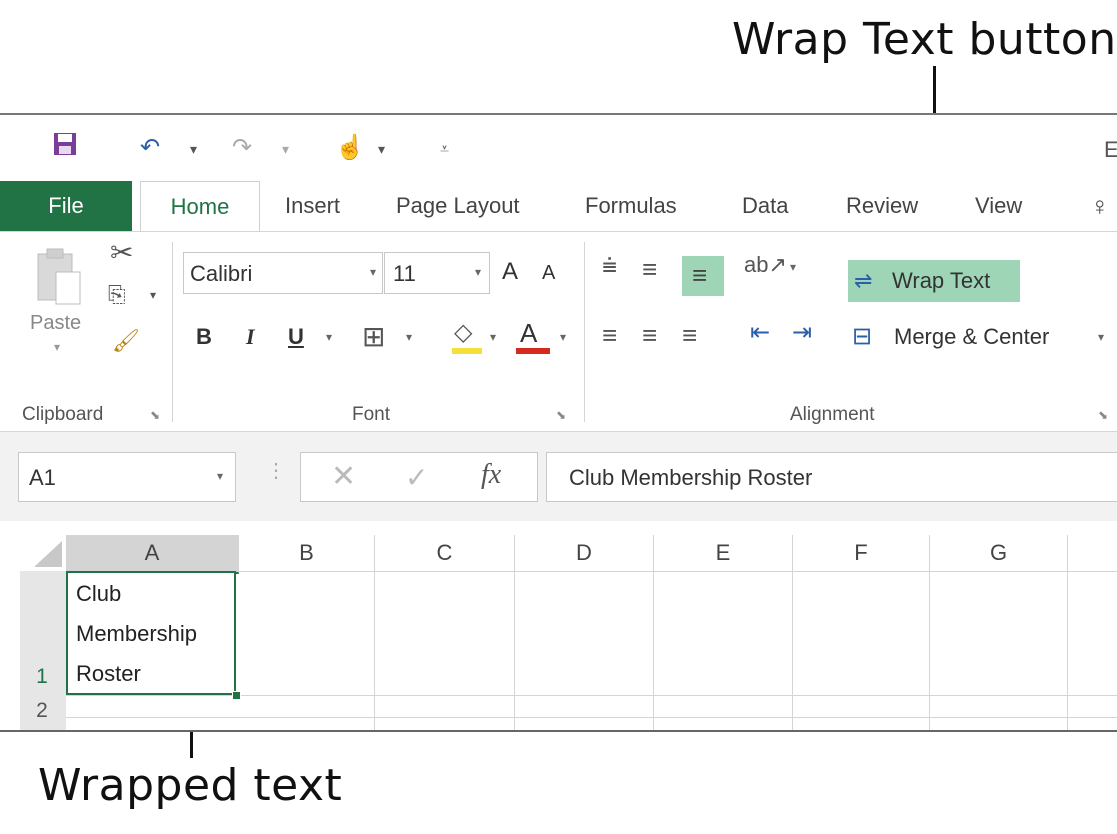 This screenshot has width=1117, height=834. I want to click on font-size-dropdown: 11 ▾, so click(437, 273).